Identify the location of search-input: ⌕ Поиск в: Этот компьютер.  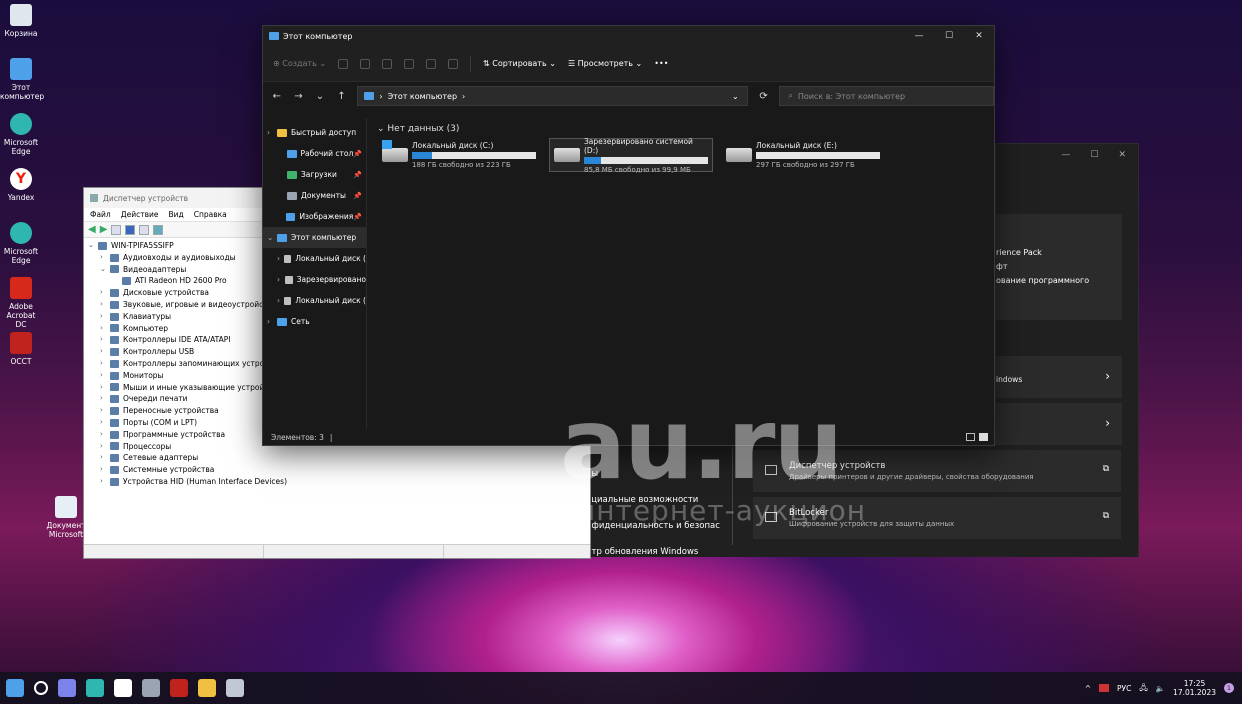
(887, 96).